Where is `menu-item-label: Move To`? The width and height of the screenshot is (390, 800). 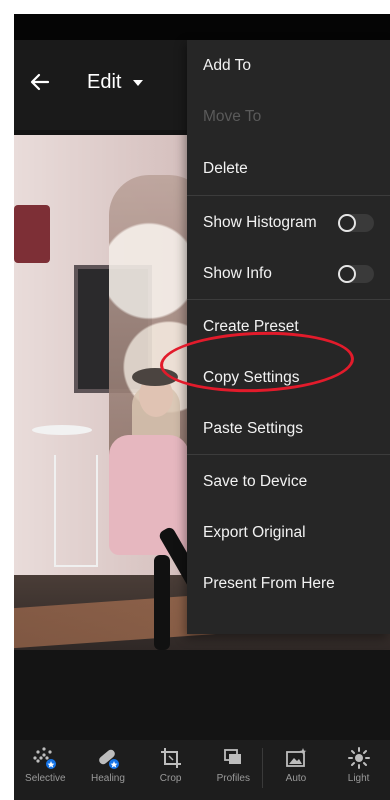 menu-item-label: Move To is located at coordinates (232, 116).